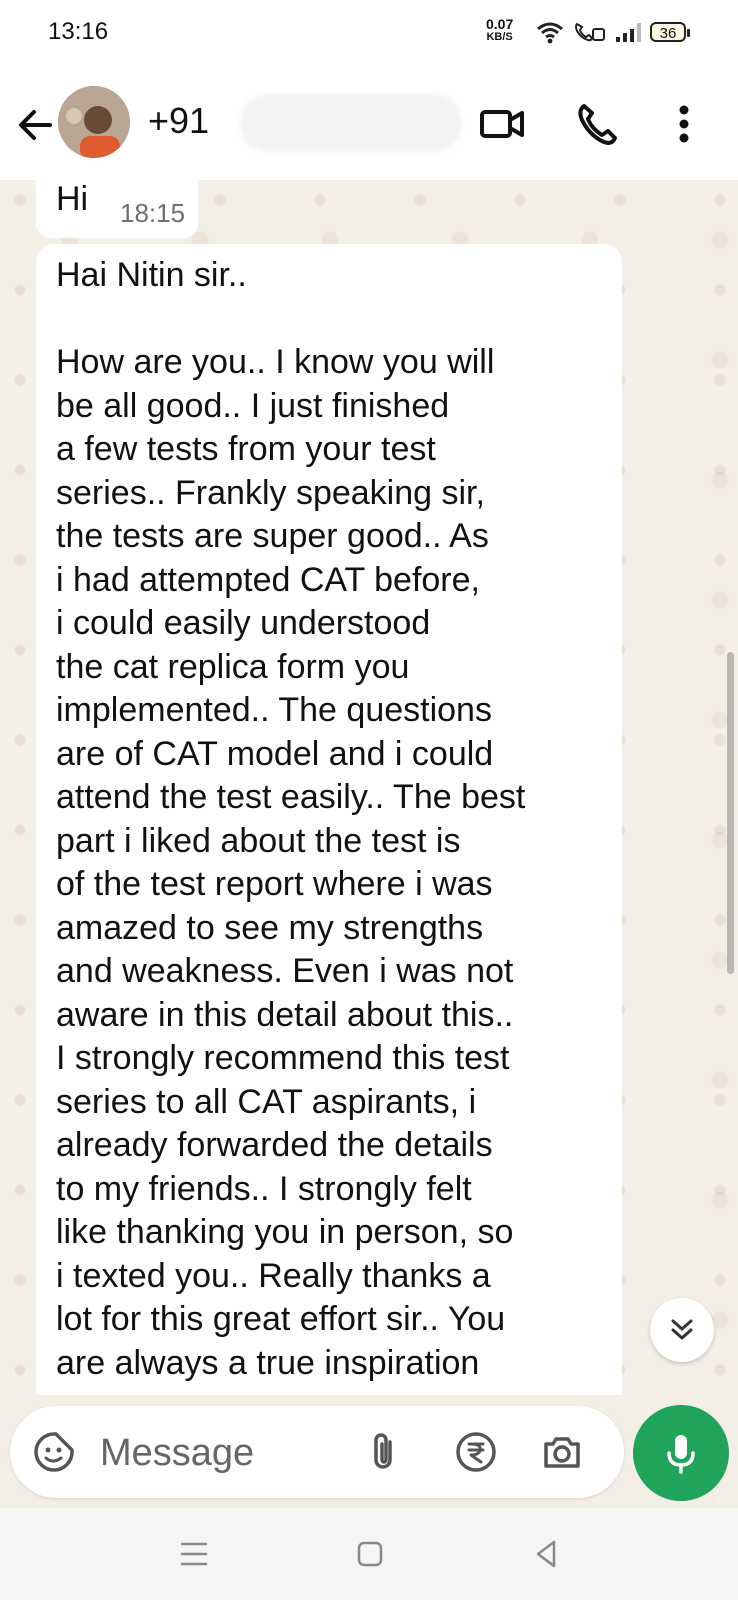 The height and width of the screenshot is (1600, 738). What do you see at coordinates (550, 33) in the screenshot?
I see `wifi-icon` at bounding box center [550, 33].